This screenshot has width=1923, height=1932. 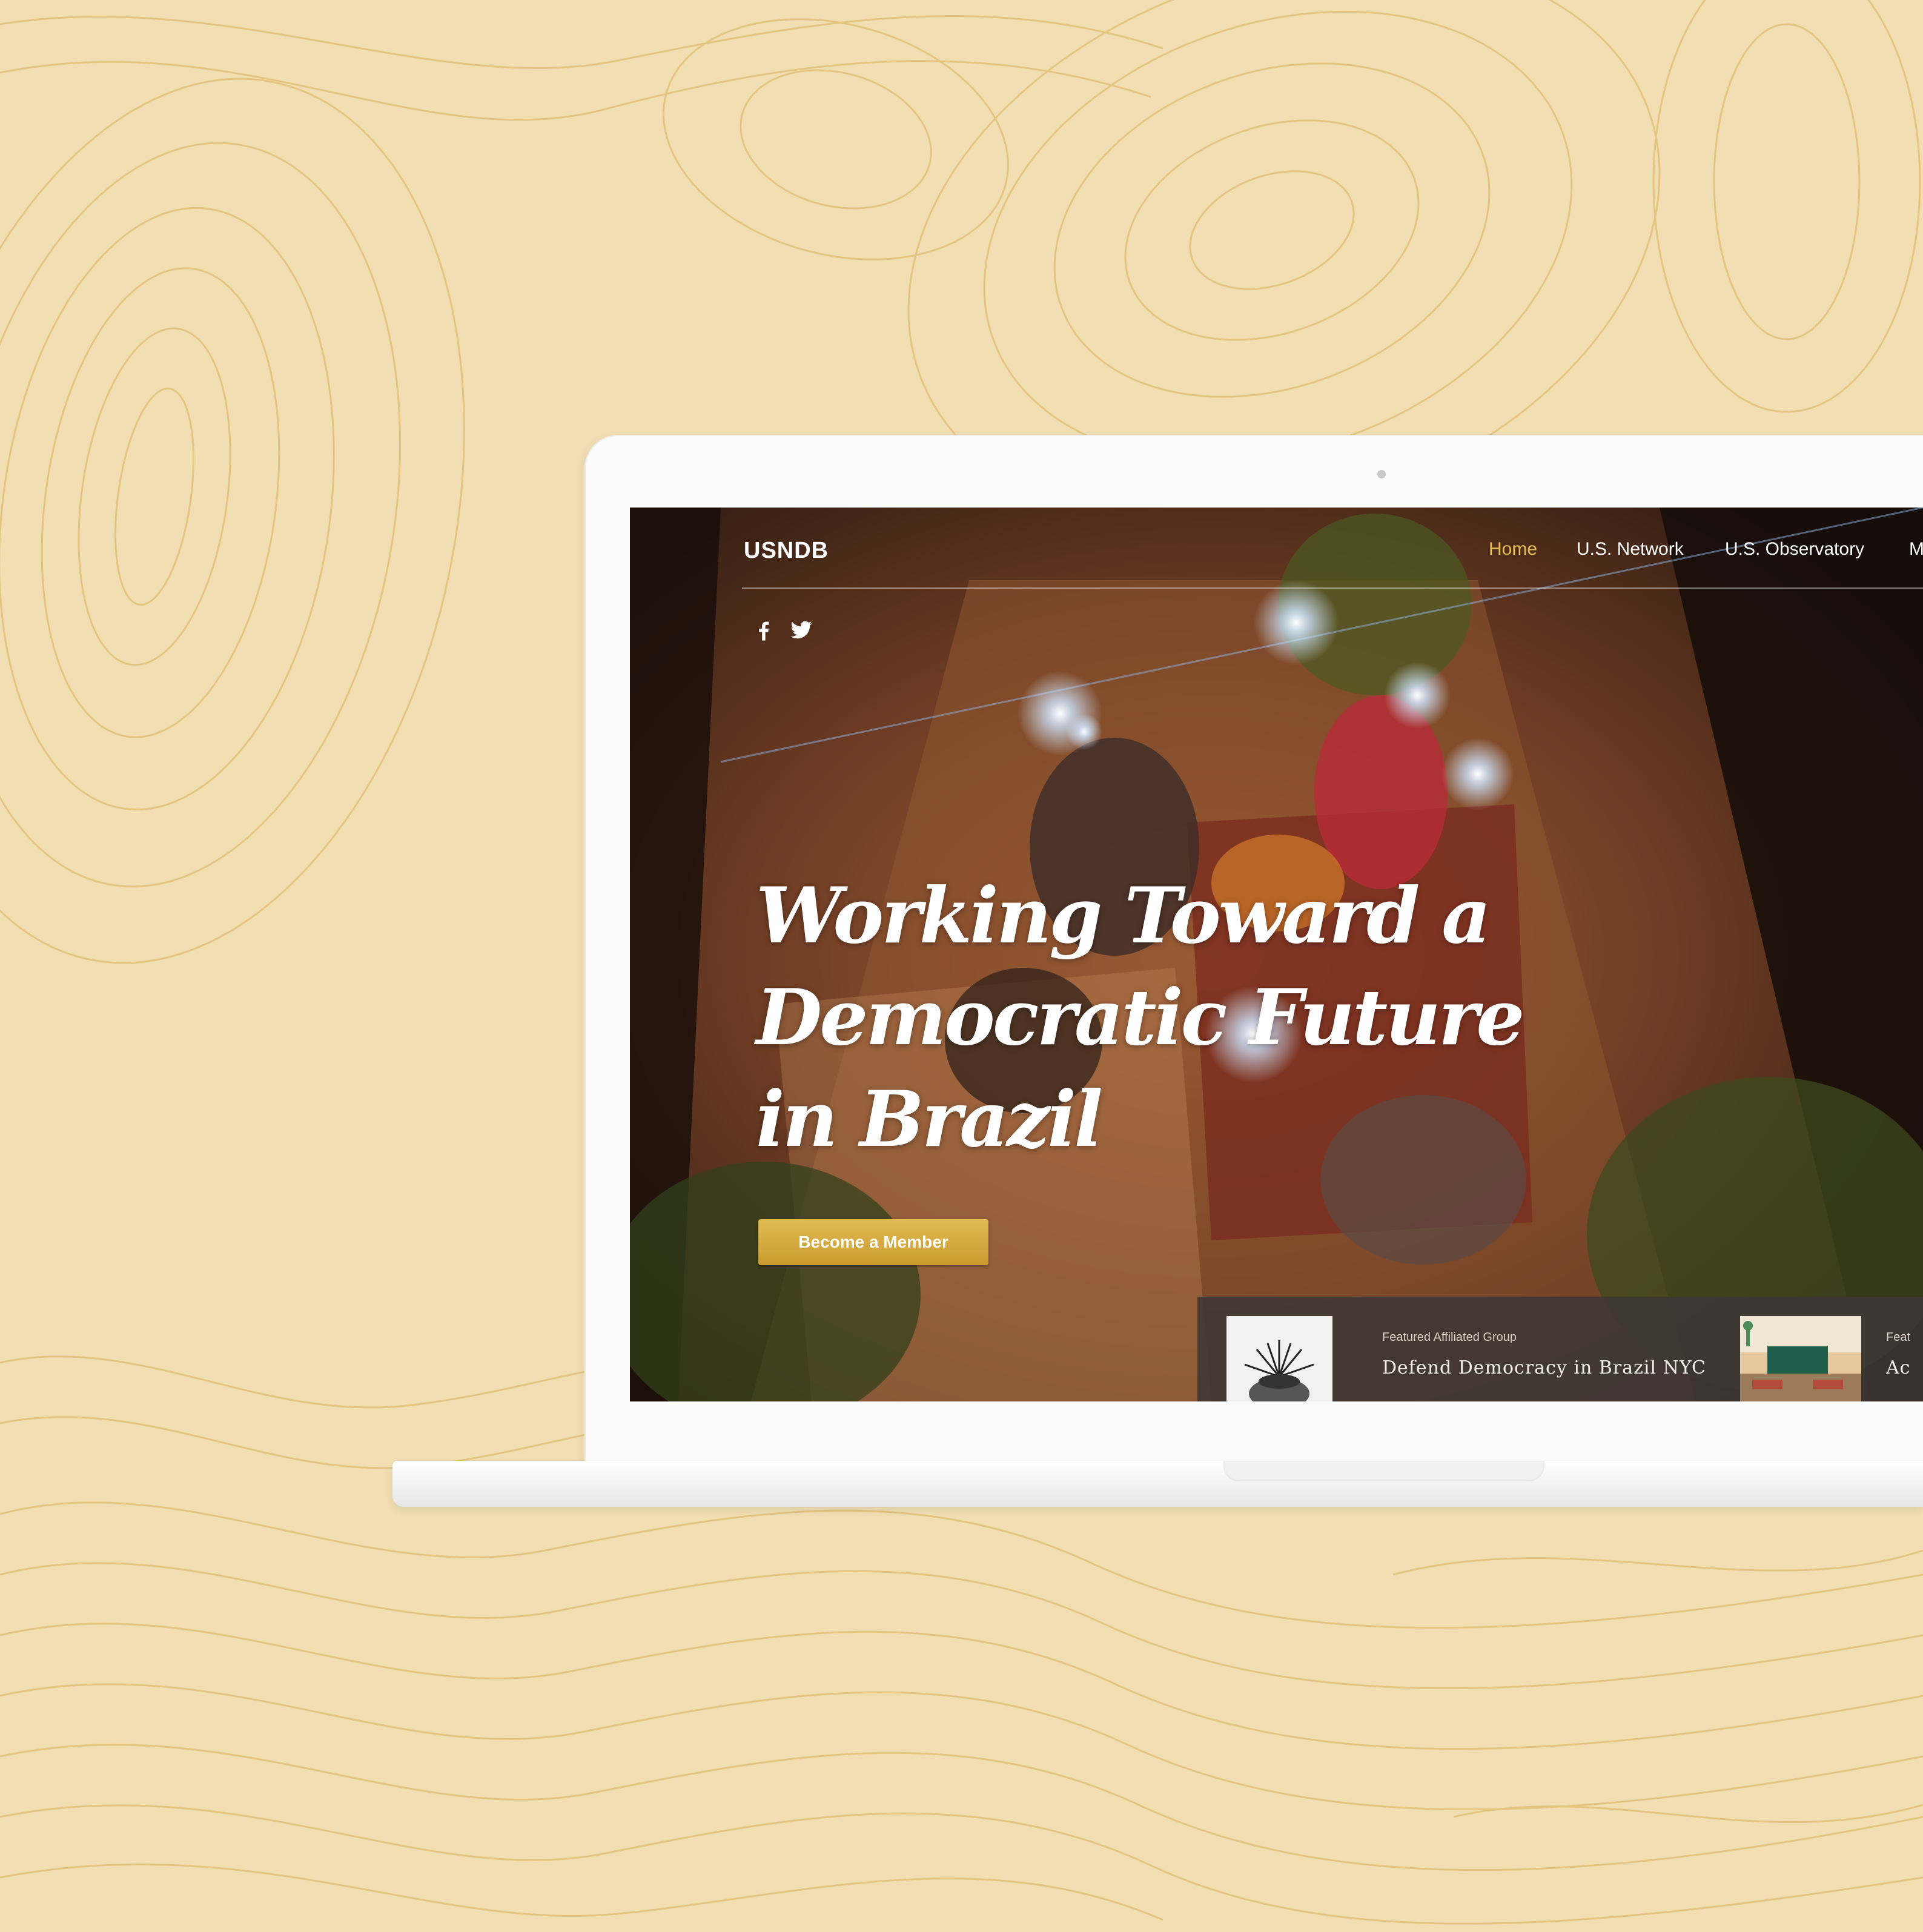 What do you see at coordinates (1899, 1338) in the screenshot?
I see `featured-card-eyebrow: Feat` at bounding box center [1899, 1338].